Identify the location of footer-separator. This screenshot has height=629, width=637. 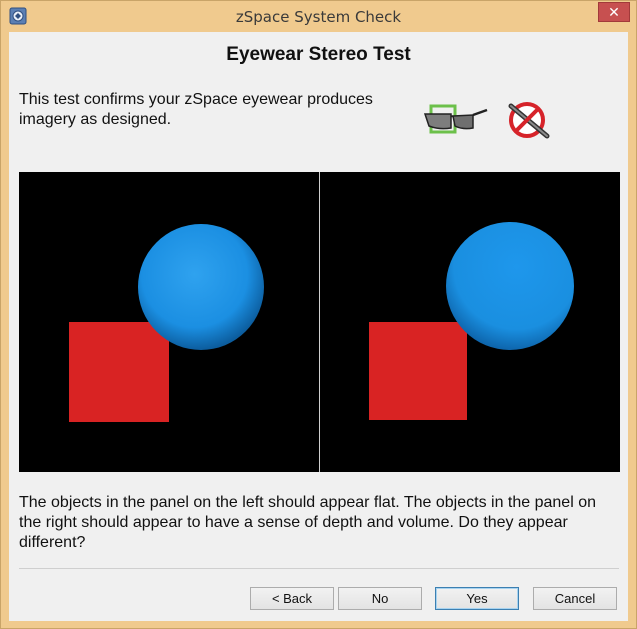
(319, 568).